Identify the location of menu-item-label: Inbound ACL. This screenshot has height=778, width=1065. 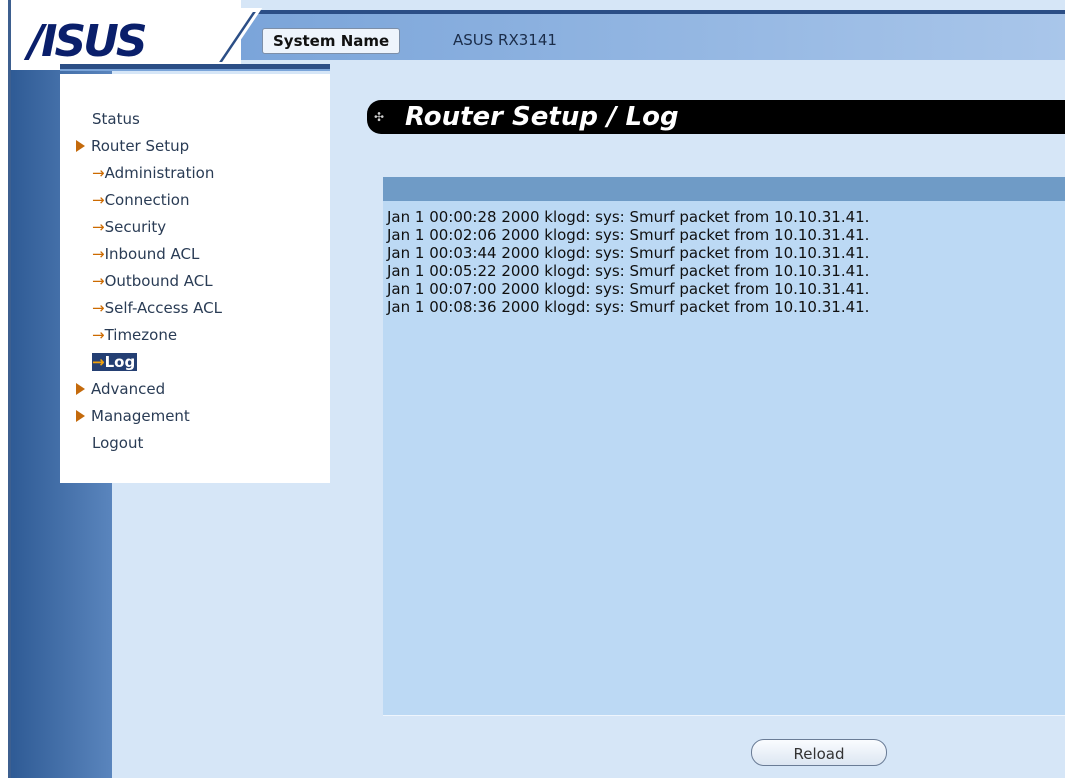
(152, 254).